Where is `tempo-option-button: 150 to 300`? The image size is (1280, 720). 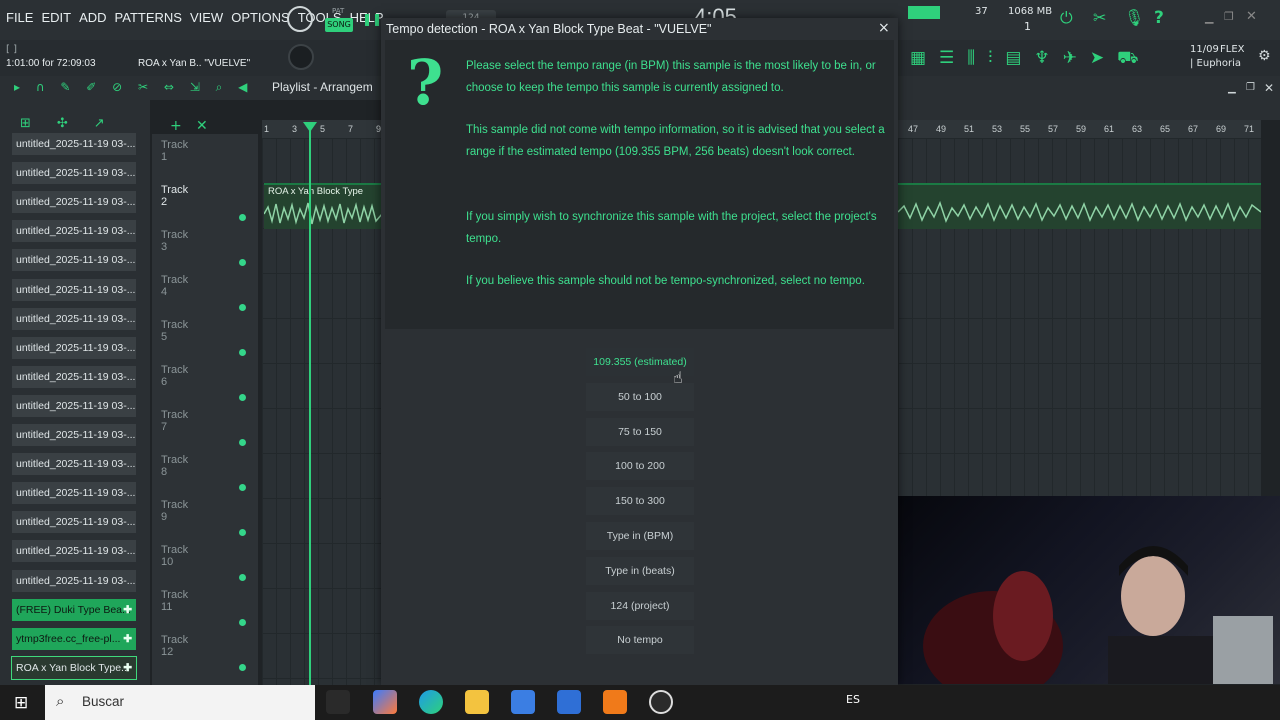 tempo-option-button: 150 to 300 is located at coordinates (640, 501).